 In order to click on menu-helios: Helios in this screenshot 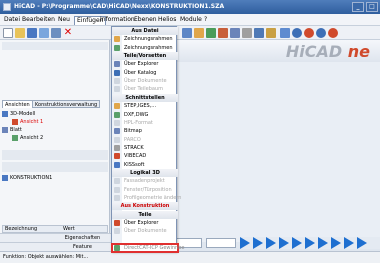, I will do `click(167, 20)`.